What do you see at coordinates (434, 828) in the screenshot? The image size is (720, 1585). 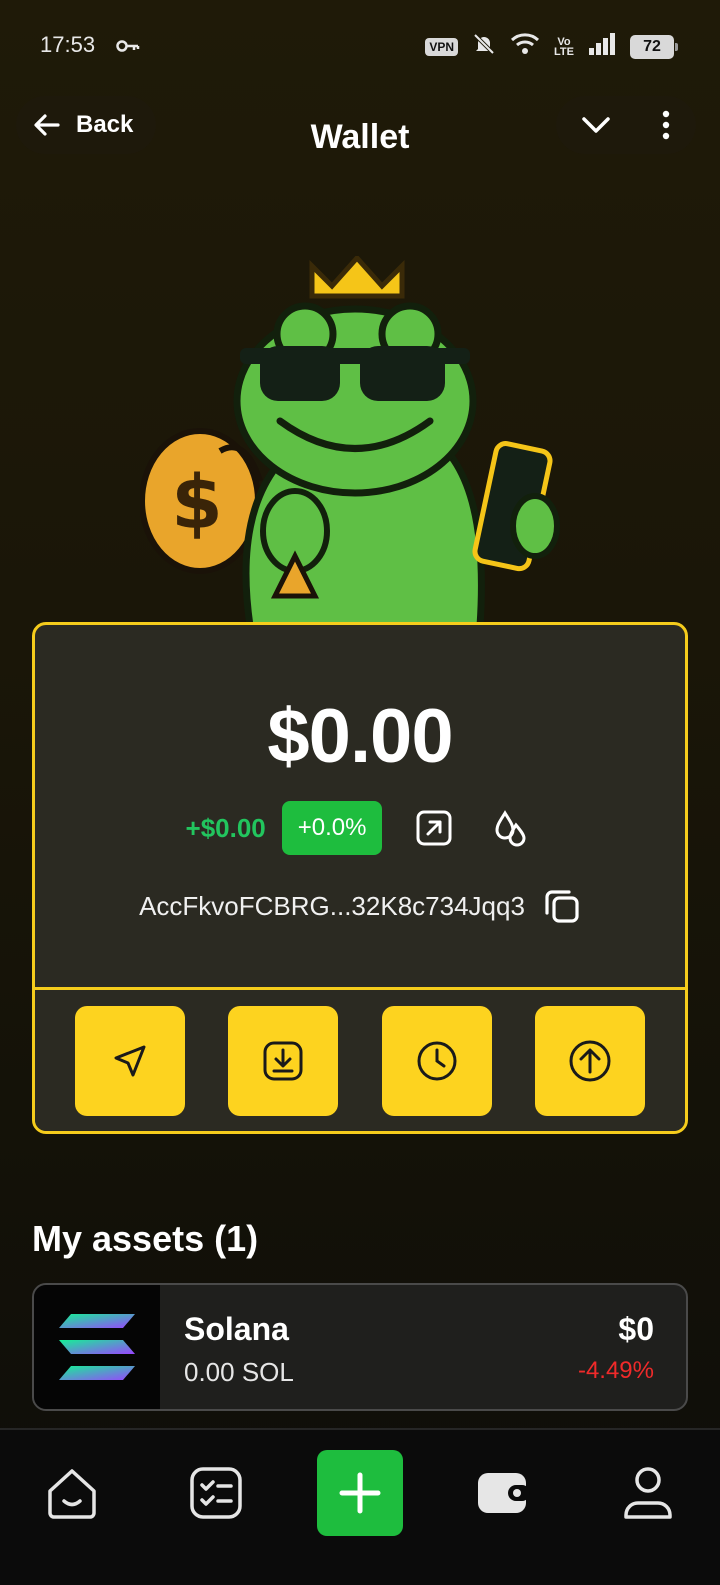 I see `external-link-icon` at bounding box center [434, 828].